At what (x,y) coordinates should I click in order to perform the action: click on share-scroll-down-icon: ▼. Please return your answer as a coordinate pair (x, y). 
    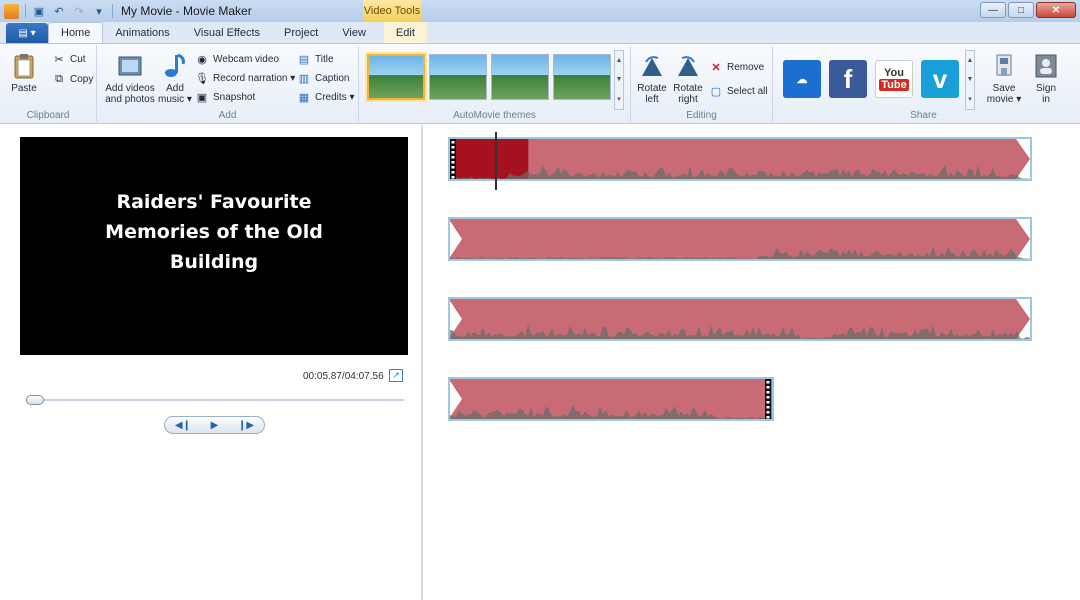
    Looking at the image, I should click on (970, 79).